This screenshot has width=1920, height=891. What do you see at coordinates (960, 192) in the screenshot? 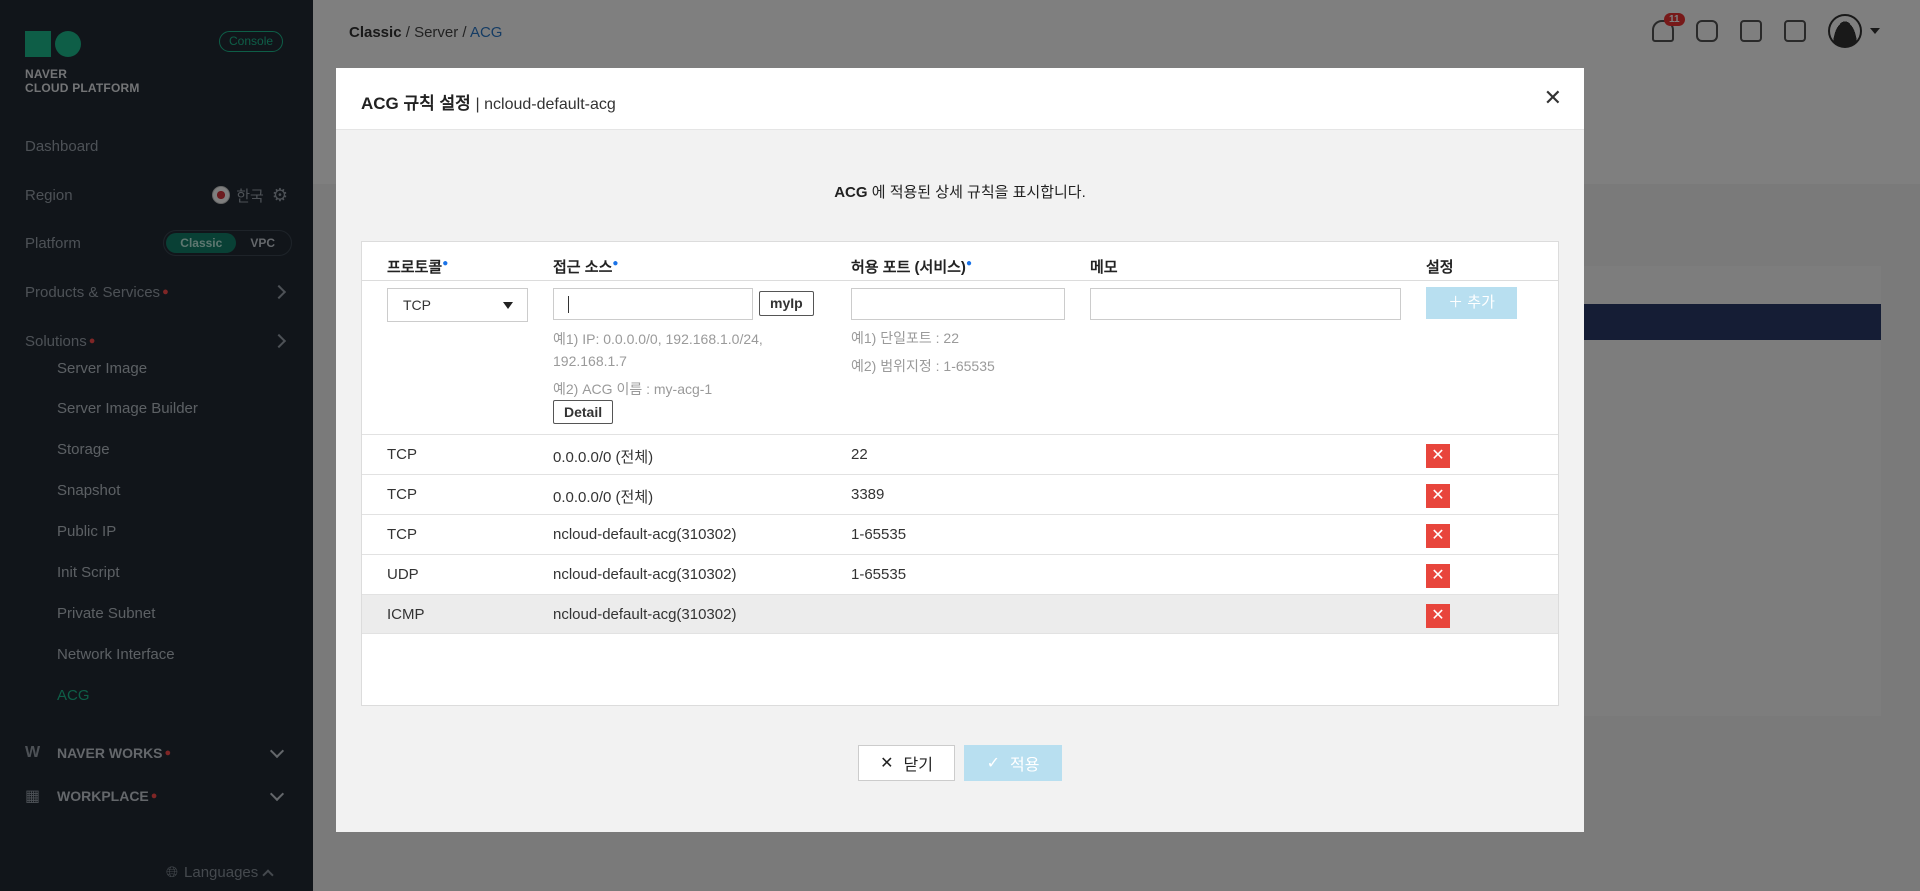
I see `modal-description: ACG 에 적용된 상세 규칙을 표시합니다.` at bounding box center [960, 192].